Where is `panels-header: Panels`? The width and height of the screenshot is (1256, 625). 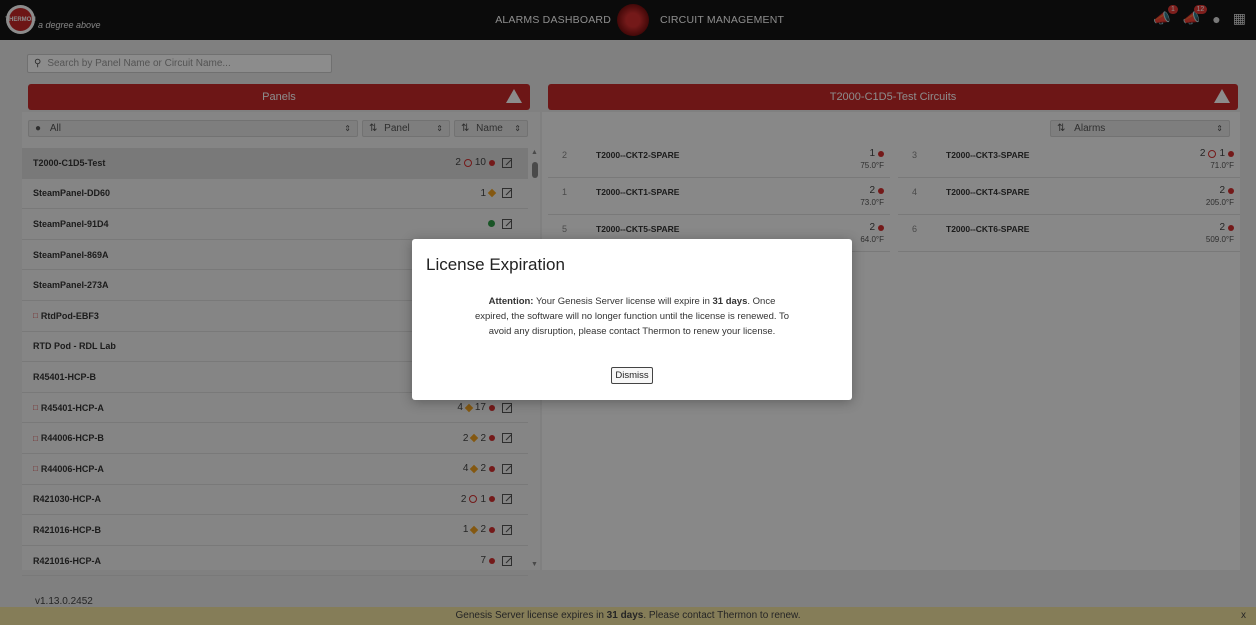 panels-header: Panels is located at coordinates (279, 97).